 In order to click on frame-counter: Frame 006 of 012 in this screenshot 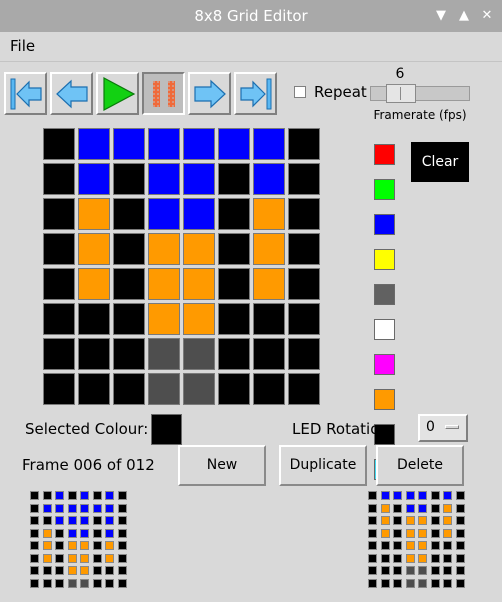, I will do `click(88, 465)`.